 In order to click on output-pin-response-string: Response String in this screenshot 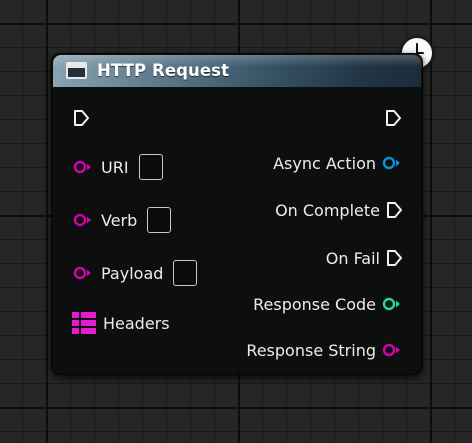, I will do `click(324, 350)`.